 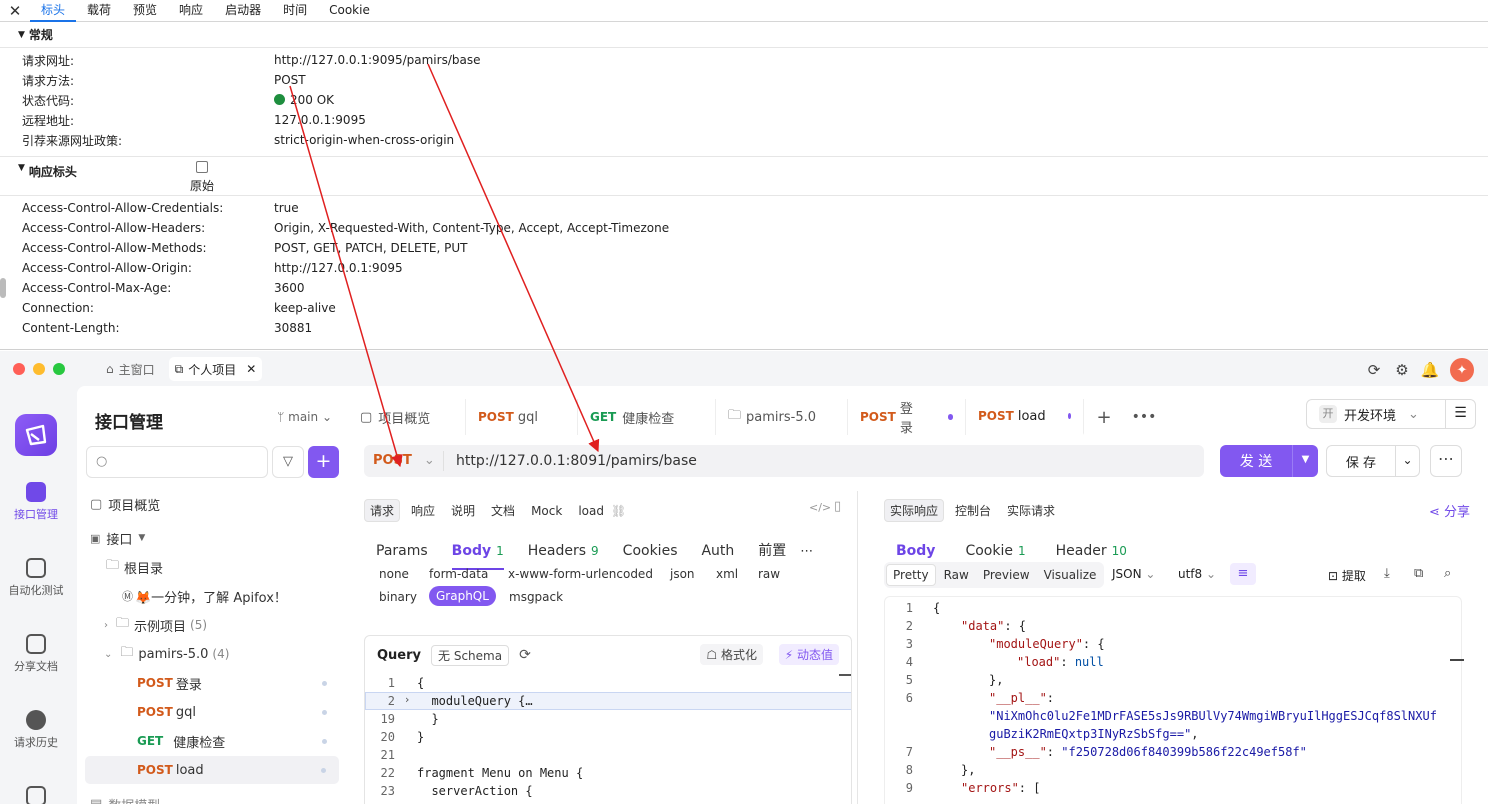 I want to click on url-input: http://127.0.0.1:8091/pamirs/base, so click(x=570, y=461).